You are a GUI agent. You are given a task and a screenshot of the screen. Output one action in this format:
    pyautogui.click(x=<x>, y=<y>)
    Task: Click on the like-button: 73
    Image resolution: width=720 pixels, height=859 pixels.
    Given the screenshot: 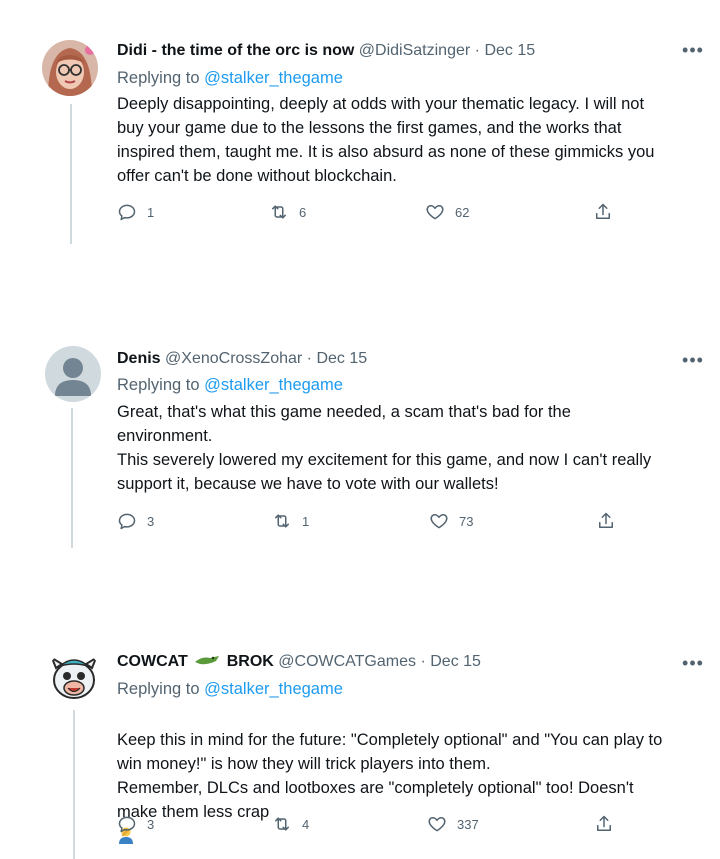 What is the action you would take?
    pyautogui.click(x=451, y=521)
    